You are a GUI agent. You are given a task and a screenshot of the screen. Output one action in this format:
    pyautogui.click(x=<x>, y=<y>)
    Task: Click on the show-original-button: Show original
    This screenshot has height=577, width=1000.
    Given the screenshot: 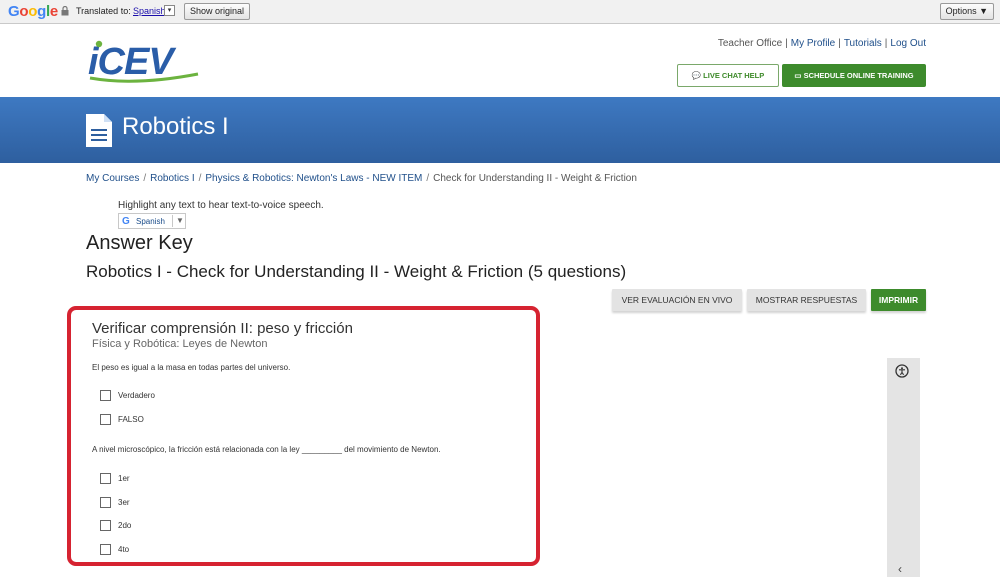 What is the action you would take?
    pyautogui.click(x=217, y=11)
    